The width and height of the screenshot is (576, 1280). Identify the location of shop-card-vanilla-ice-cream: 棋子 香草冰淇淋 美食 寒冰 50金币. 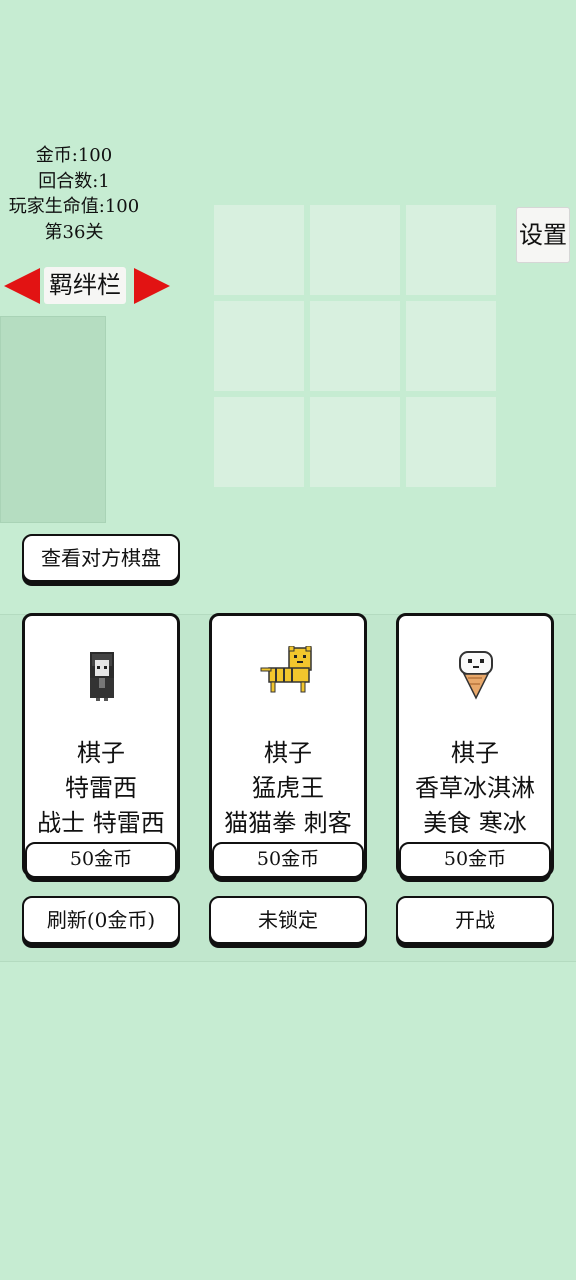
(475, 745).